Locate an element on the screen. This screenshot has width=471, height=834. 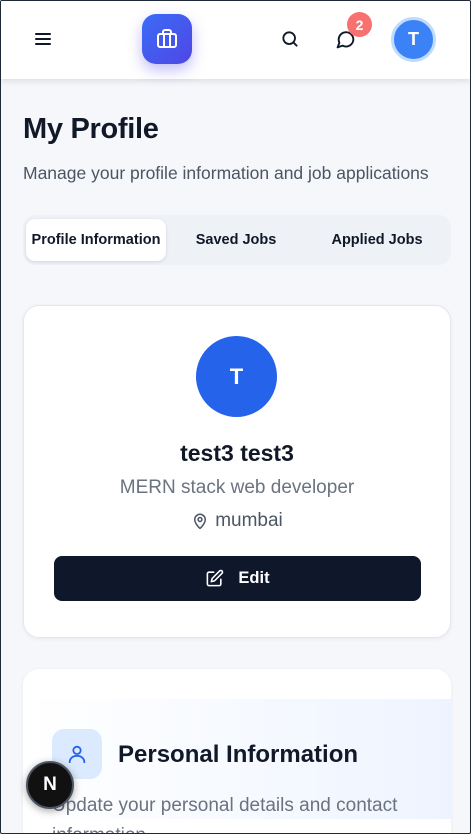
profile-role: MERN stack web developer is located at coordinates (237, 487).